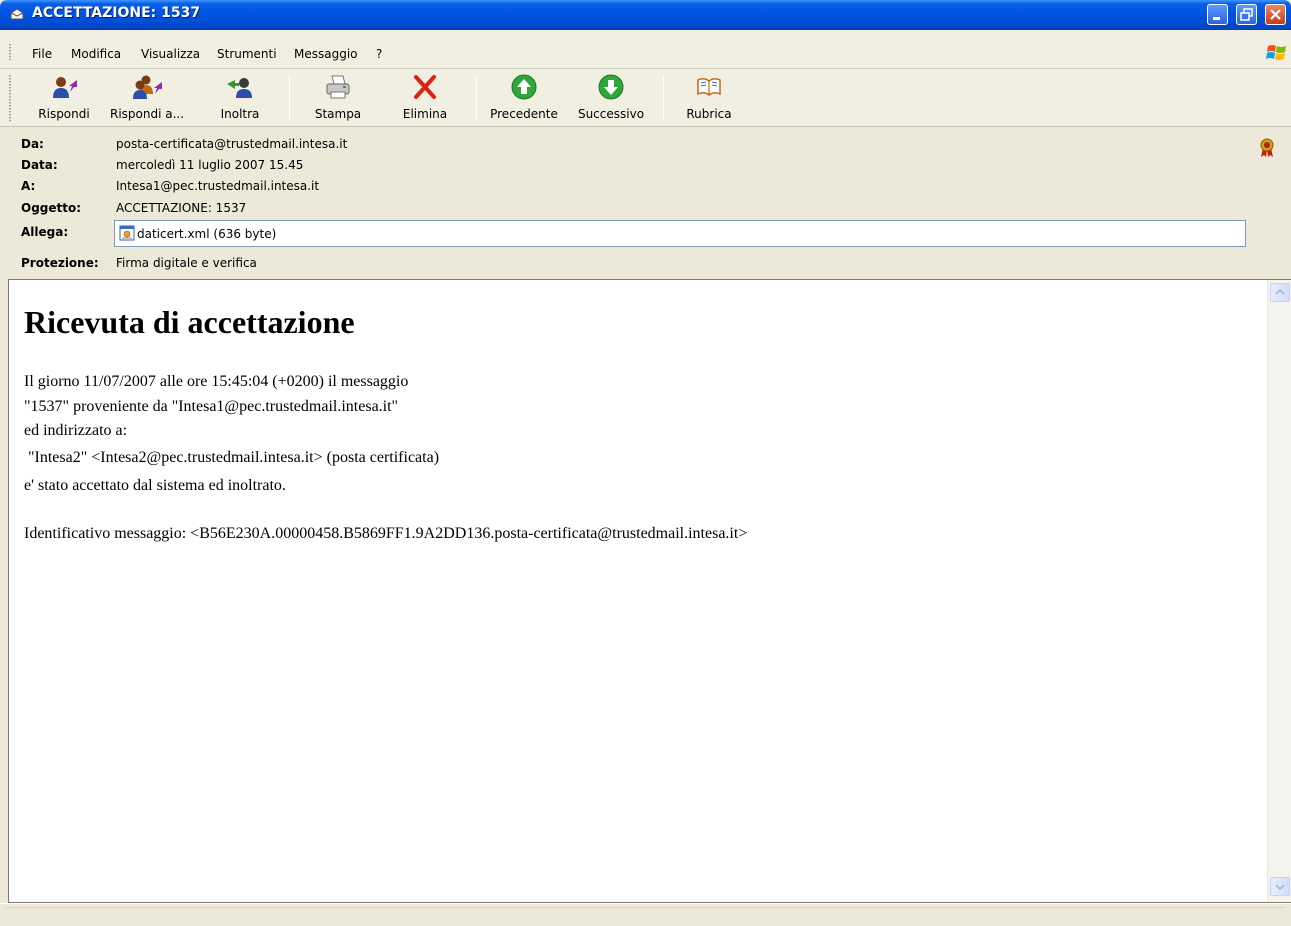 The image size is (1291, 926). I want to click on forward-button: Inoltra, so click(240, 99).